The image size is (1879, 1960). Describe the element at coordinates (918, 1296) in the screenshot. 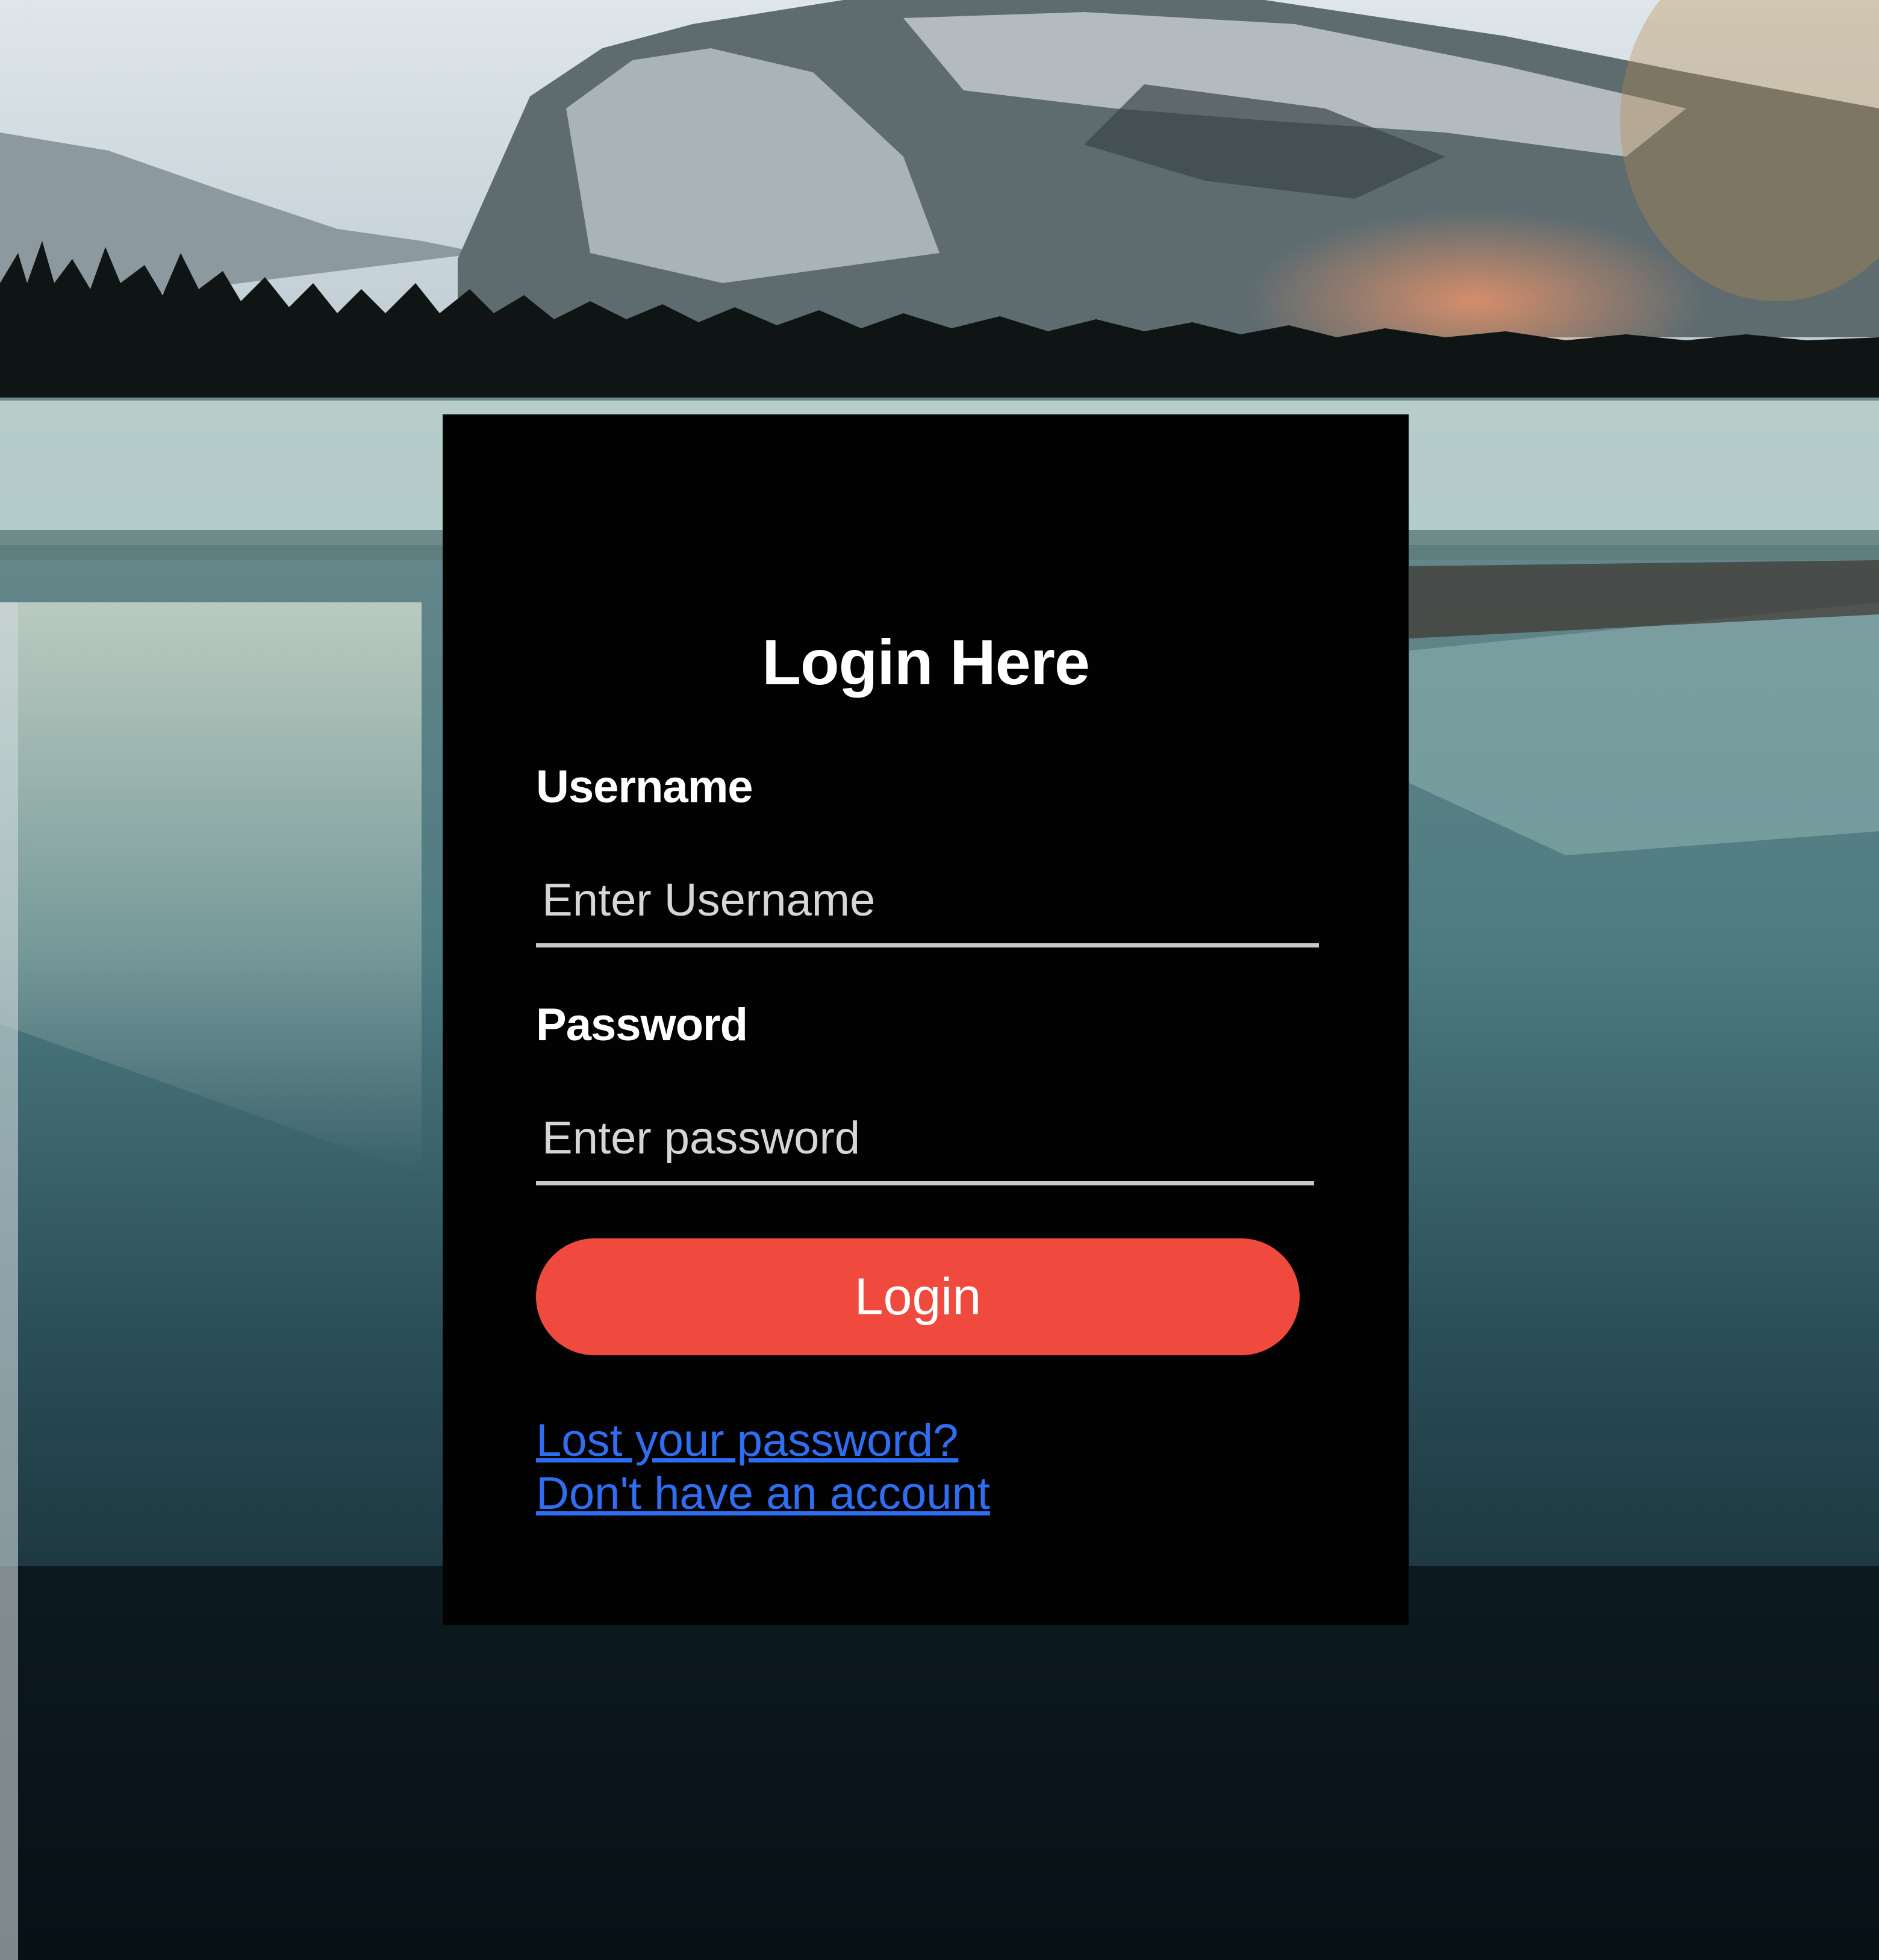

I see `login-button: Login` at that location.